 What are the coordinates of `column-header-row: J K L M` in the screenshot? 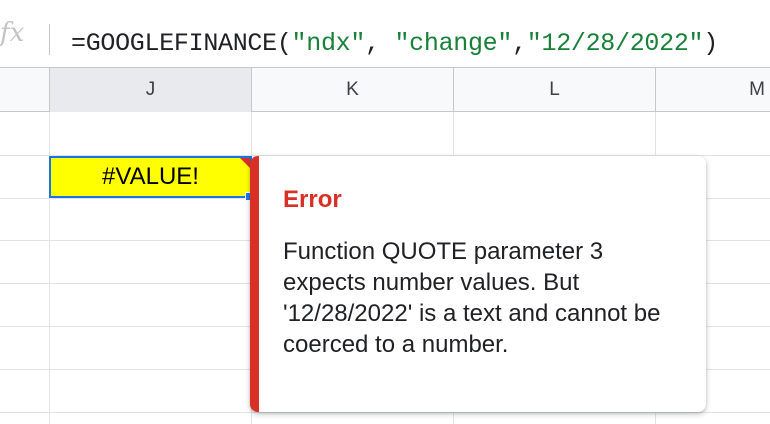 It's located at (385, 90).